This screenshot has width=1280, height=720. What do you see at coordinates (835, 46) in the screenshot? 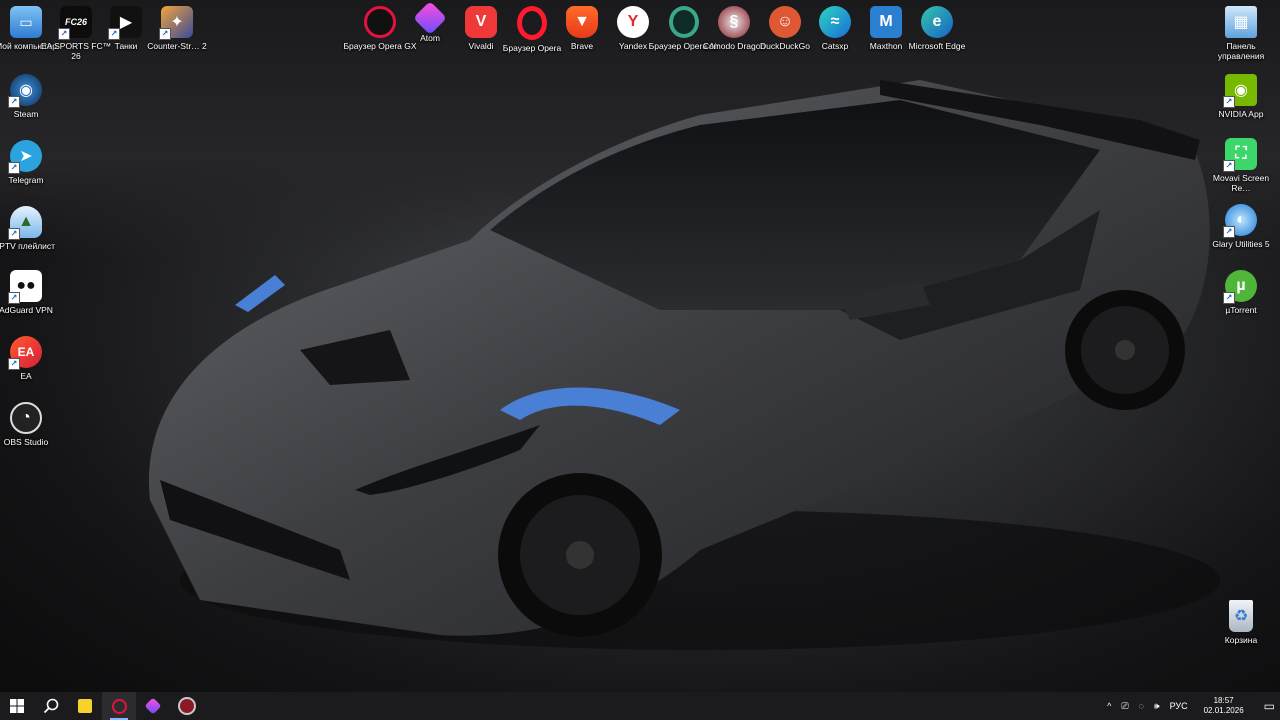
I see `icon-label: Catsxp` at bounding box center [835, 46].